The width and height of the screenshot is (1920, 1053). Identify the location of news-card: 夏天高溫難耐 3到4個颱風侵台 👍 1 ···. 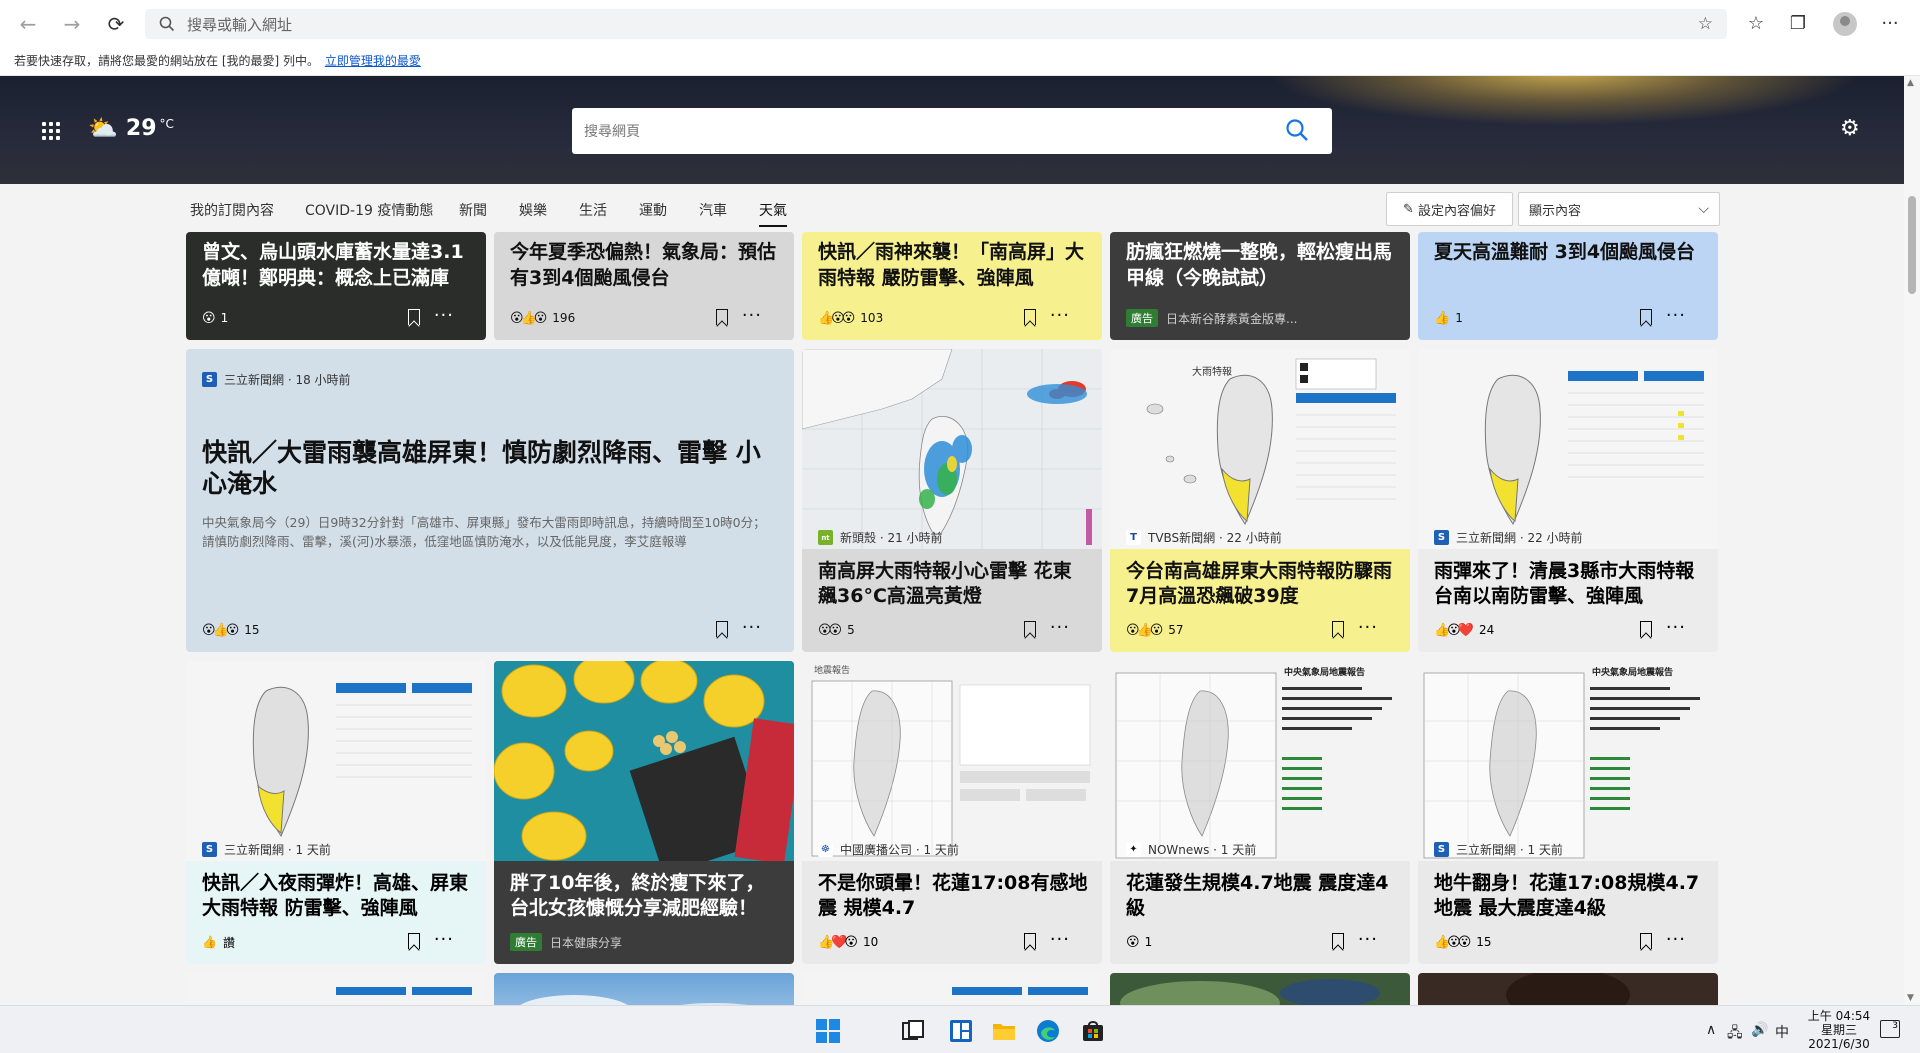
(1568, 286).